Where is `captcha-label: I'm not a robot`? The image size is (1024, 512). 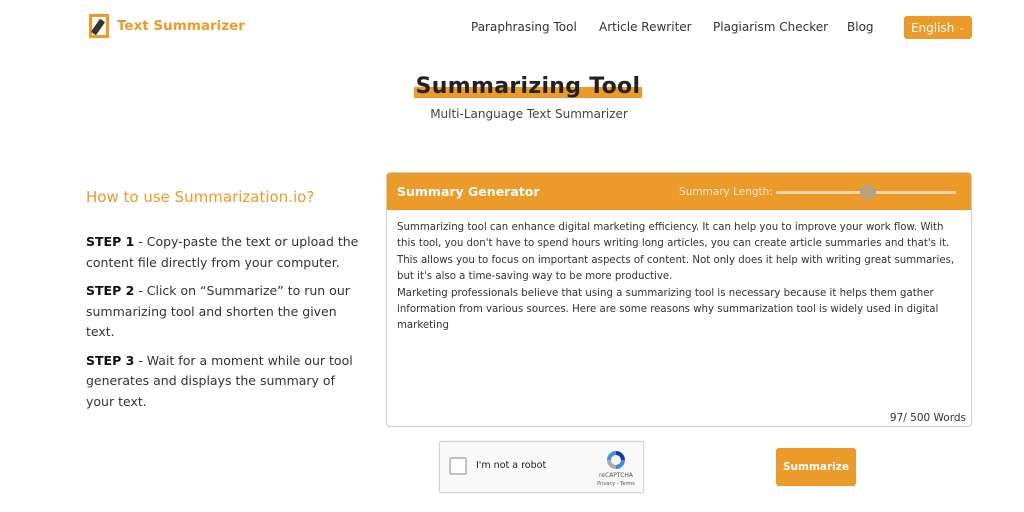 captcha-label: I'm not a robot is located at coordinates (511, 465).